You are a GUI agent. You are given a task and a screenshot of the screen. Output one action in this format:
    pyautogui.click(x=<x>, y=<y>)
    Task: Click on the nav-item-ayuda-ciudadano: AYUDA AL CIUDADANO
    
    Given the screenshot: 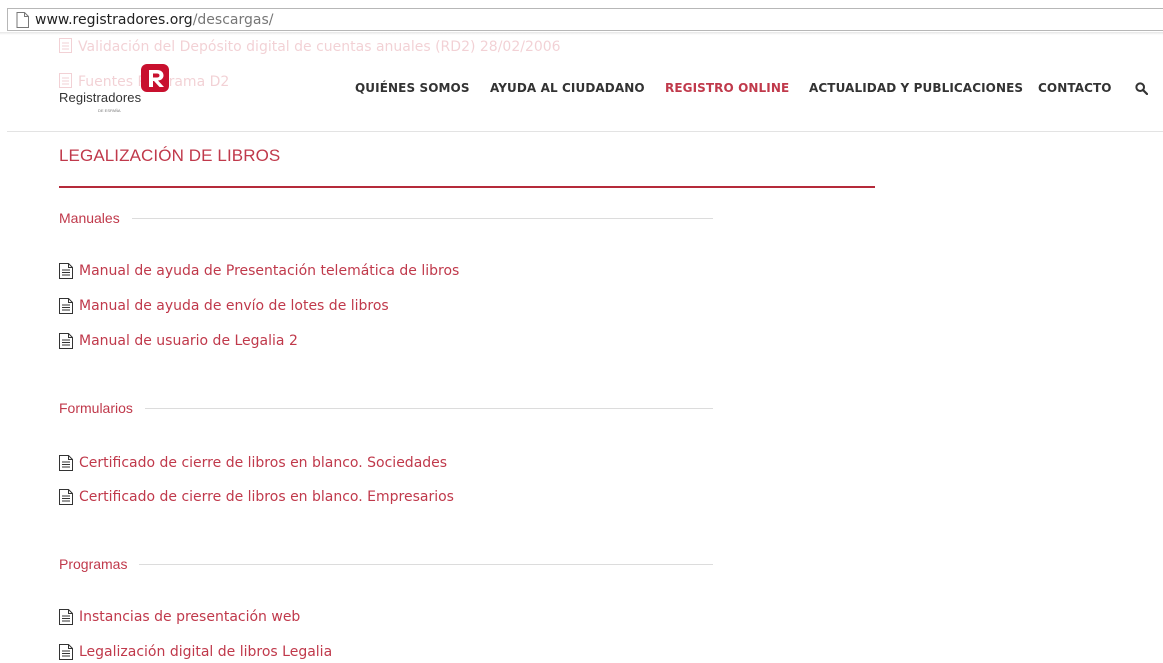 What is the action you would take?
    pyautogui.click(x=567, y=88)
    